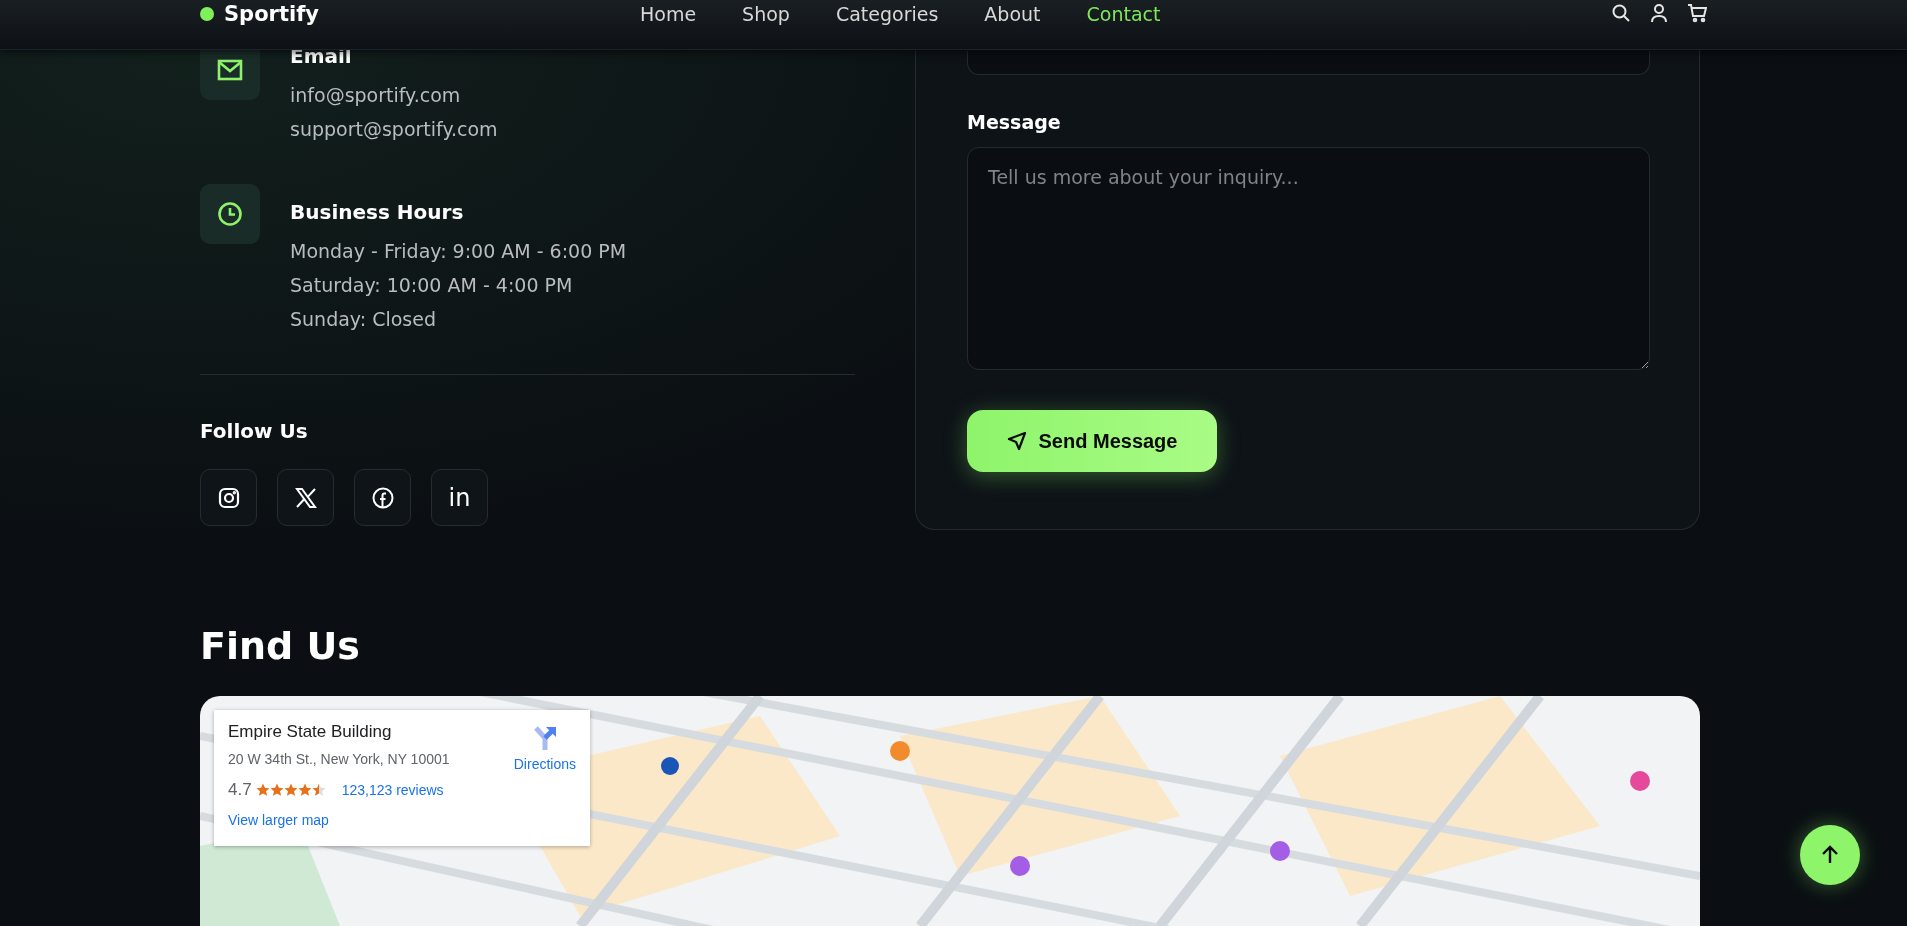 This screenshot has height=926, width=1907. Describe the element at coordinates (1012, 14) in the screenshot. I see `nav-link: About` at that location.